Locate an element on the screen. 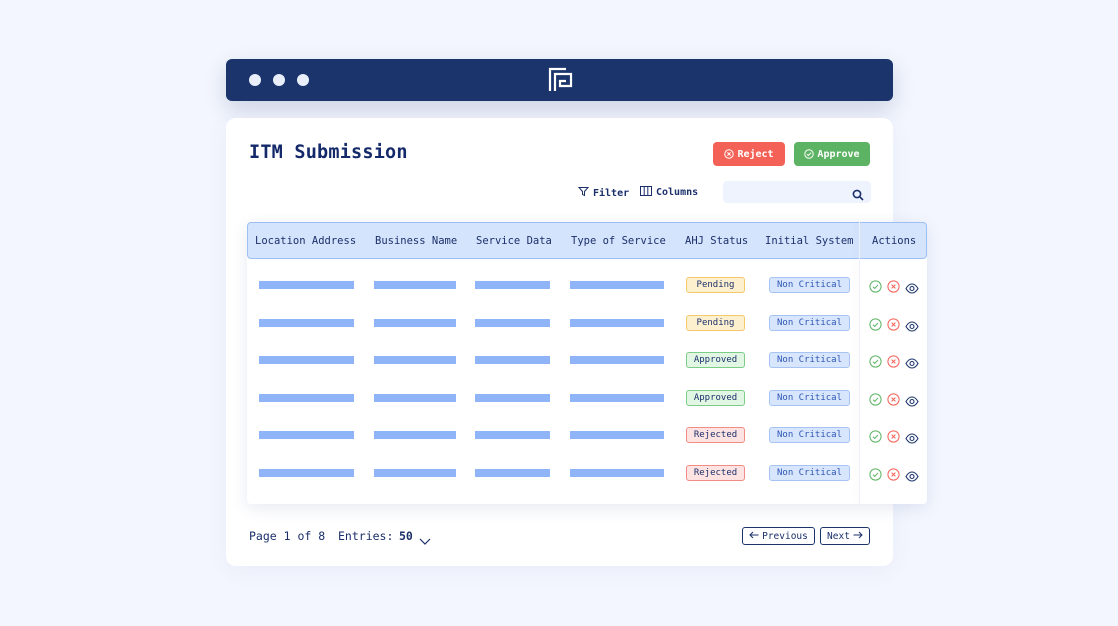 This screenshot has height=626, width=1118. reject-circle-icon is located at coordinates (729, 154).